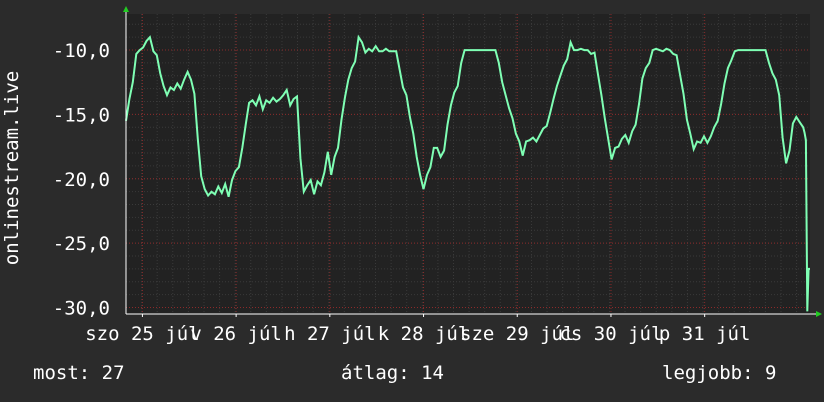  I want to click on y-tick-label: -15,0, so click(81, 115).